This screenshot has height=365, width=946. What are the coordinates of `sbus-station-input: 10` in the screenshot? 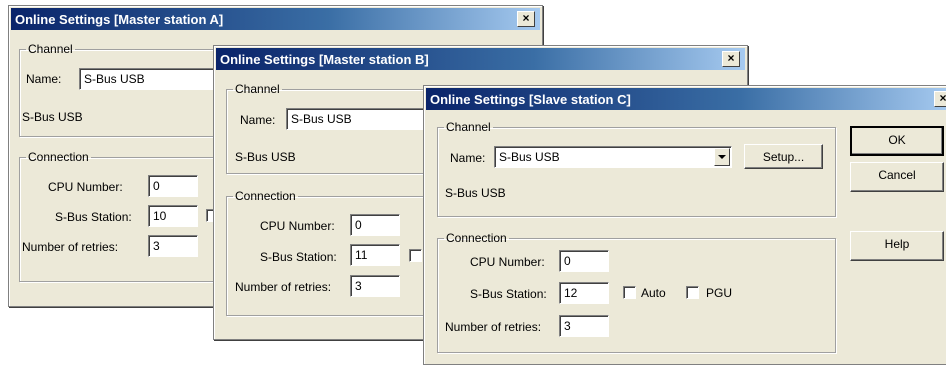 It's located at (173, 216).